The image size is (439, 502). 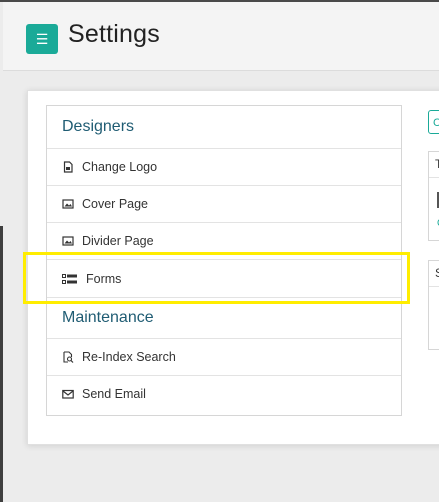 What do you see at coordinates (434, 274) in the screenshot?
I see `right-panel-bottom-header: S` at bounding box center [434, 274].